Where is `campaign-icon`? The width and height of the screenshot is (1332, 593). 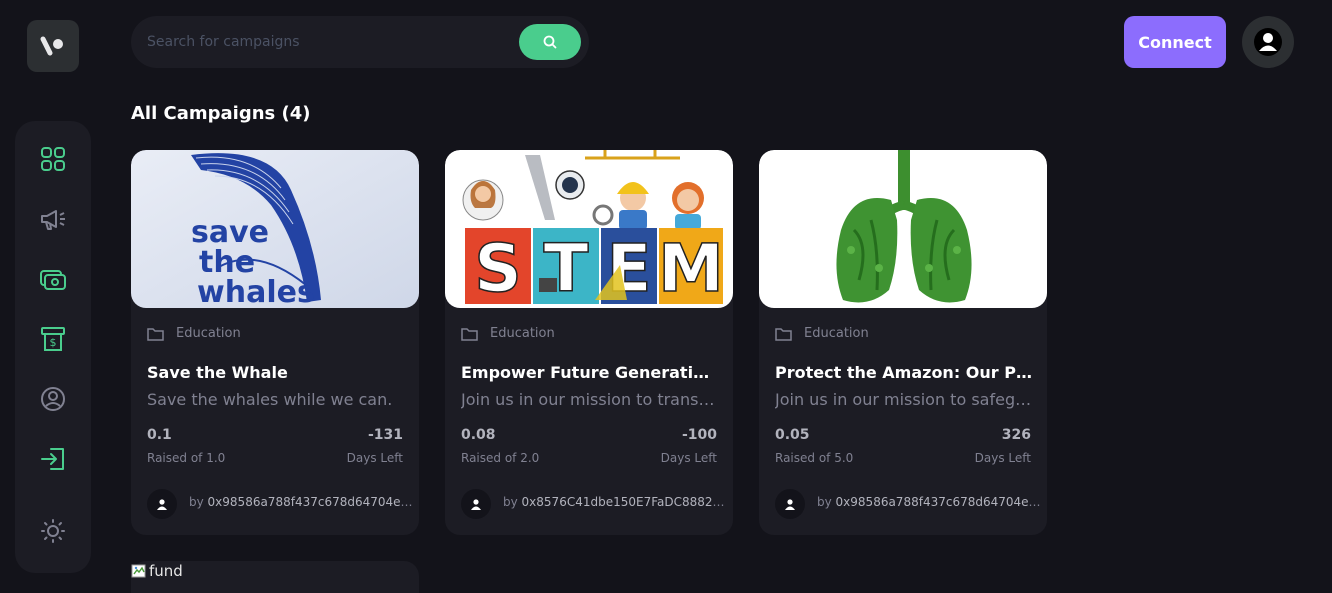
campaign-icon is located at coordinates (53, 220).